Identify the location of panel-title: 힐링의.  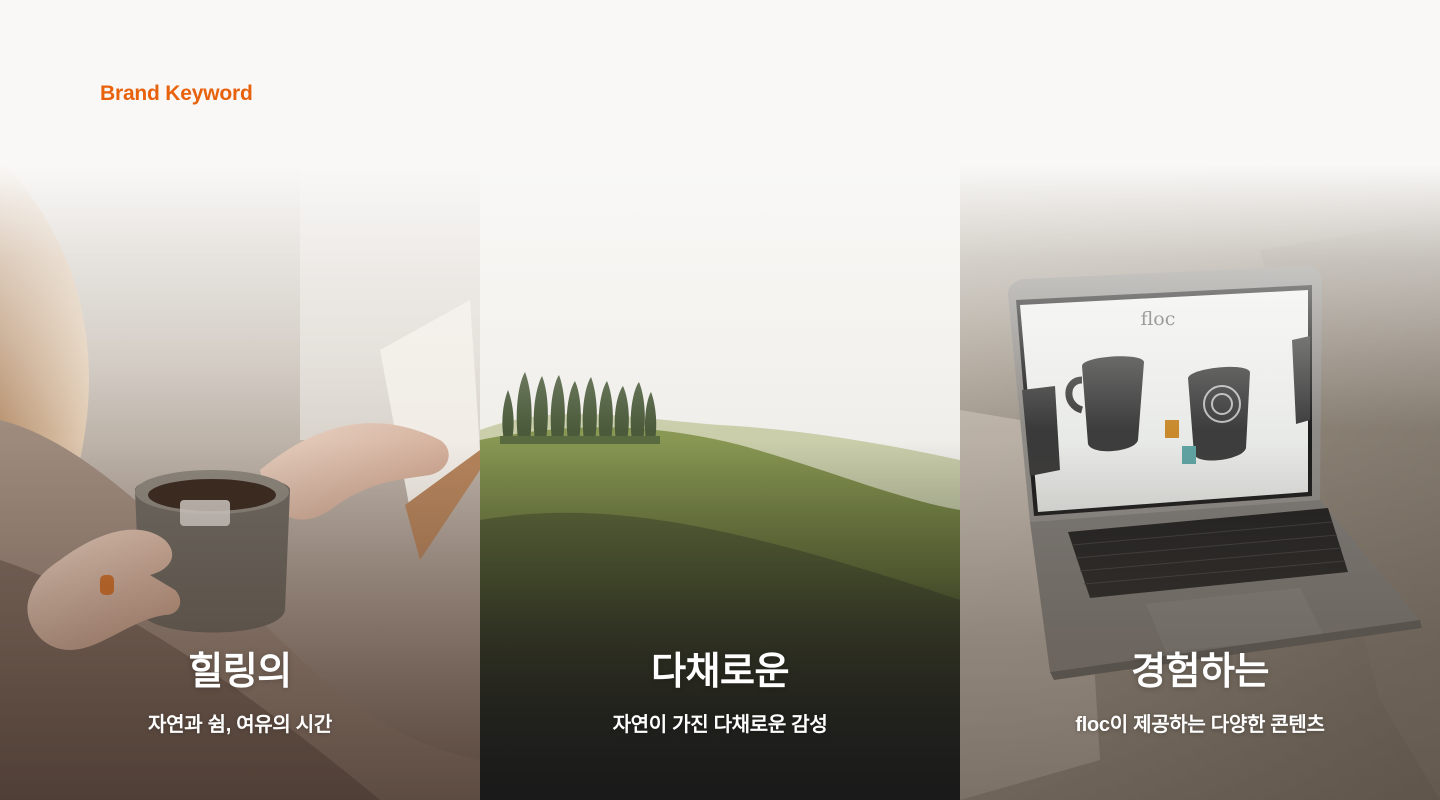
(240, 672).